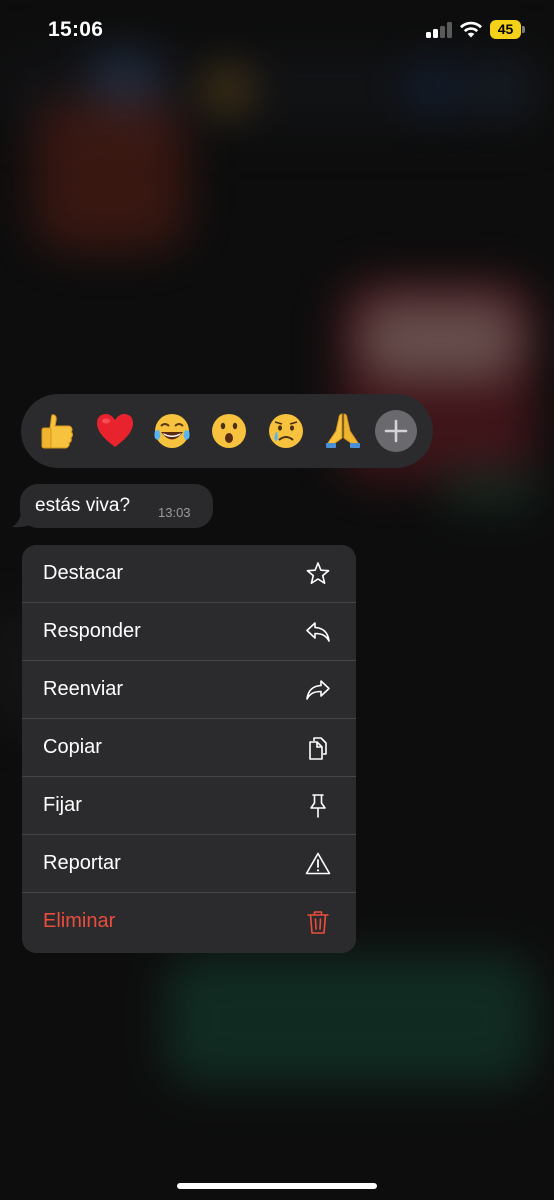 Image resolution: width=554 pixels, height=1200 pixels. Describe the element at coordinates (83, 689) in the screenshot. I see `menu-item-label: Reenviar` at that location.